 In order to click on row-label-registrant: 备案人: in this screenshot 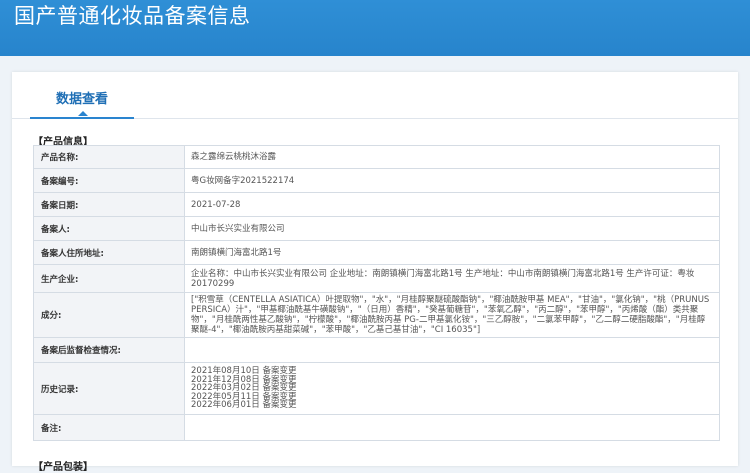, I will do `click(109, 228)`.